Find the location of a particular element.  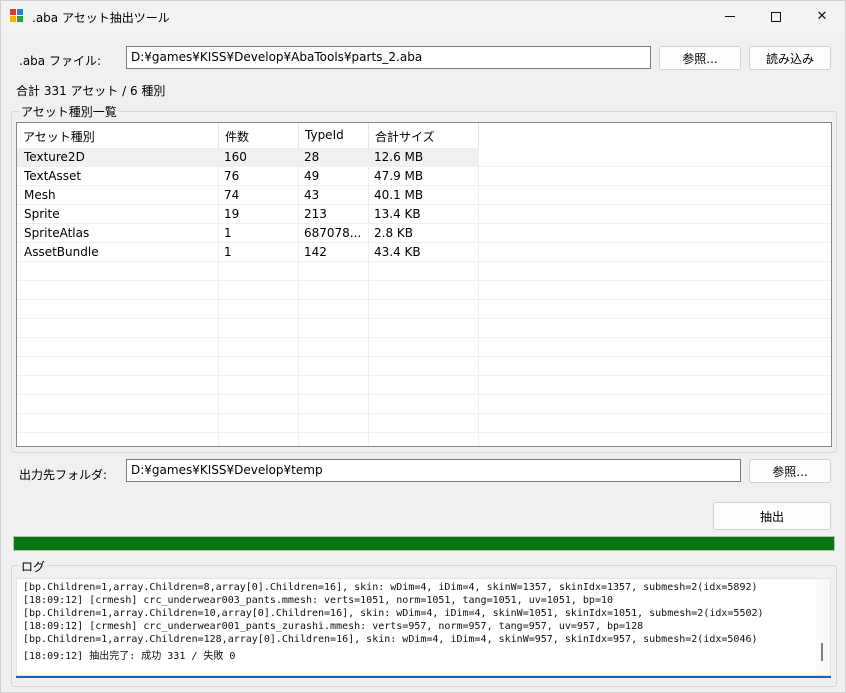

list-row: TextAsset 76 49 47.9 MB is located at coordinates (424, 176).